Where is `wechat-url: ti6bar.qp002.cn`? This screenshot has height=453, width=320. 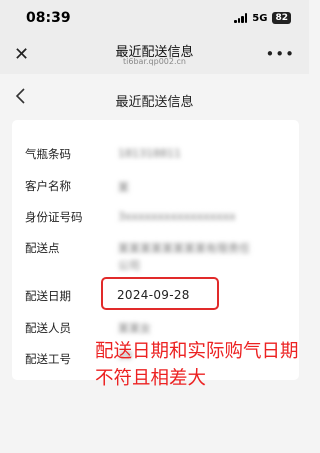
wechat-url: ti6bar.qp002.cn is located at coordinates (154, 61).